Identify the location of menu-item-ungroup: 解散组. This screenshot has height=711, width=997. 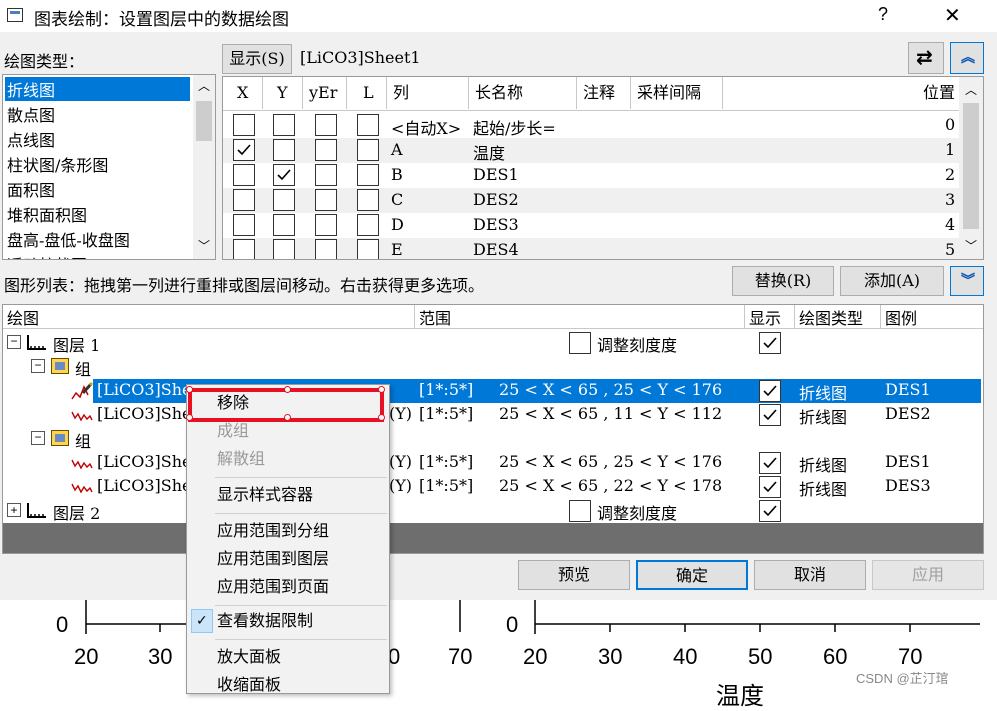
(288, 459).